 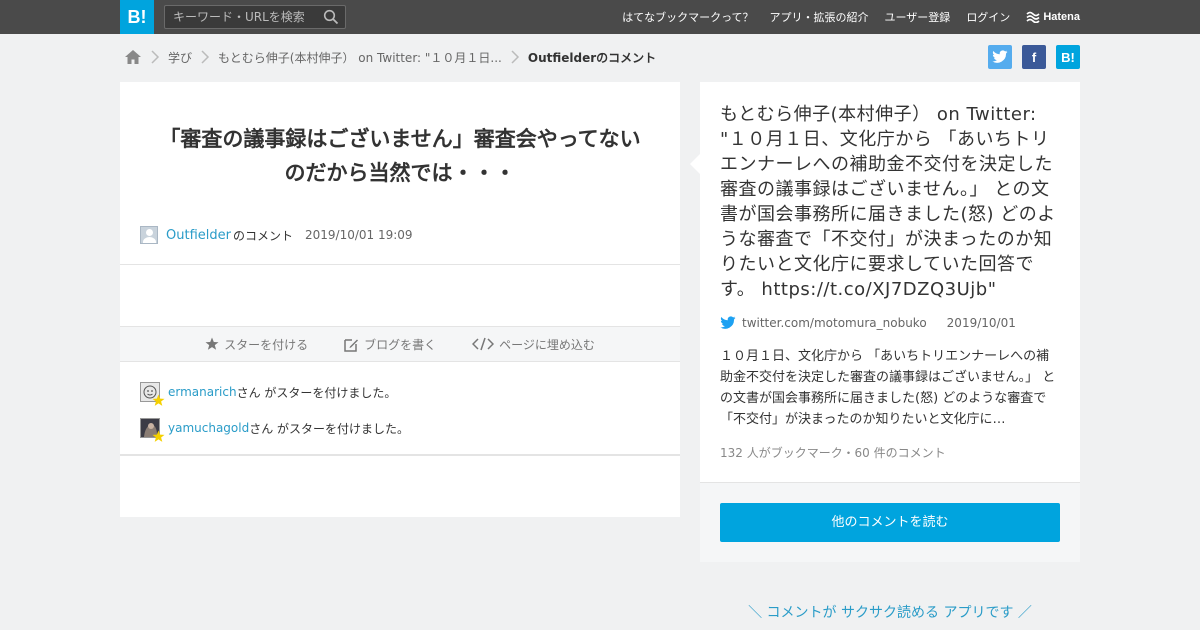 I want to click on embed-page-label: ページに埋め込む, so click(x=547, y=344).